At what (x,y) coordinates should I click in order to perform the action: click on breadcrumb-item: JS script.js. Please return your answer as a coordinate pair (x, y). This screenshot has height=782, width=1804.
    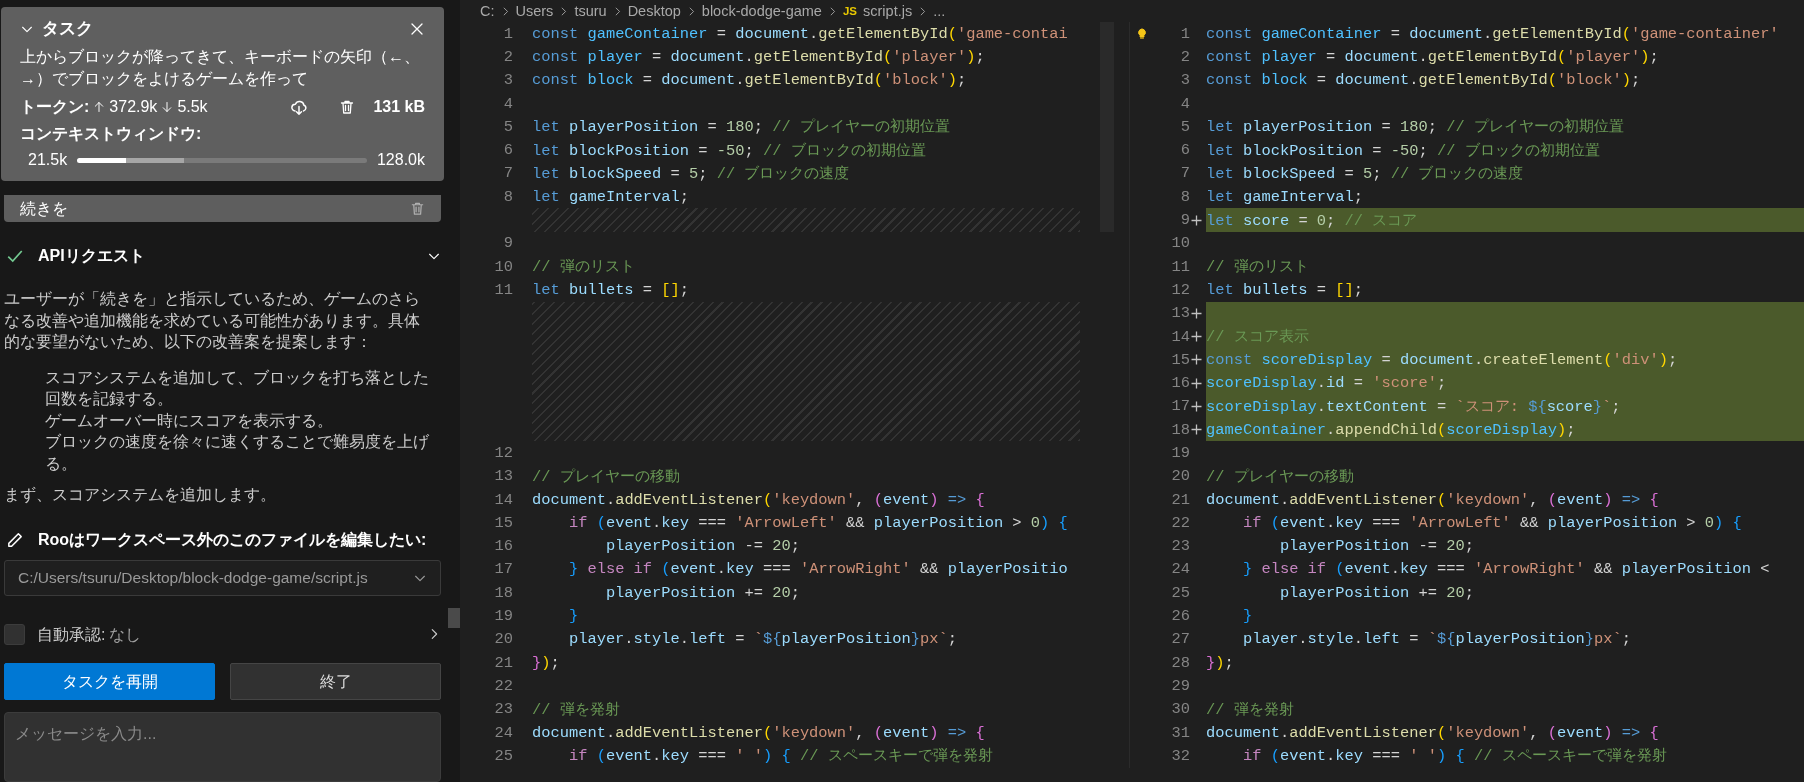
    Looking at the image, I should click on (877, 11).